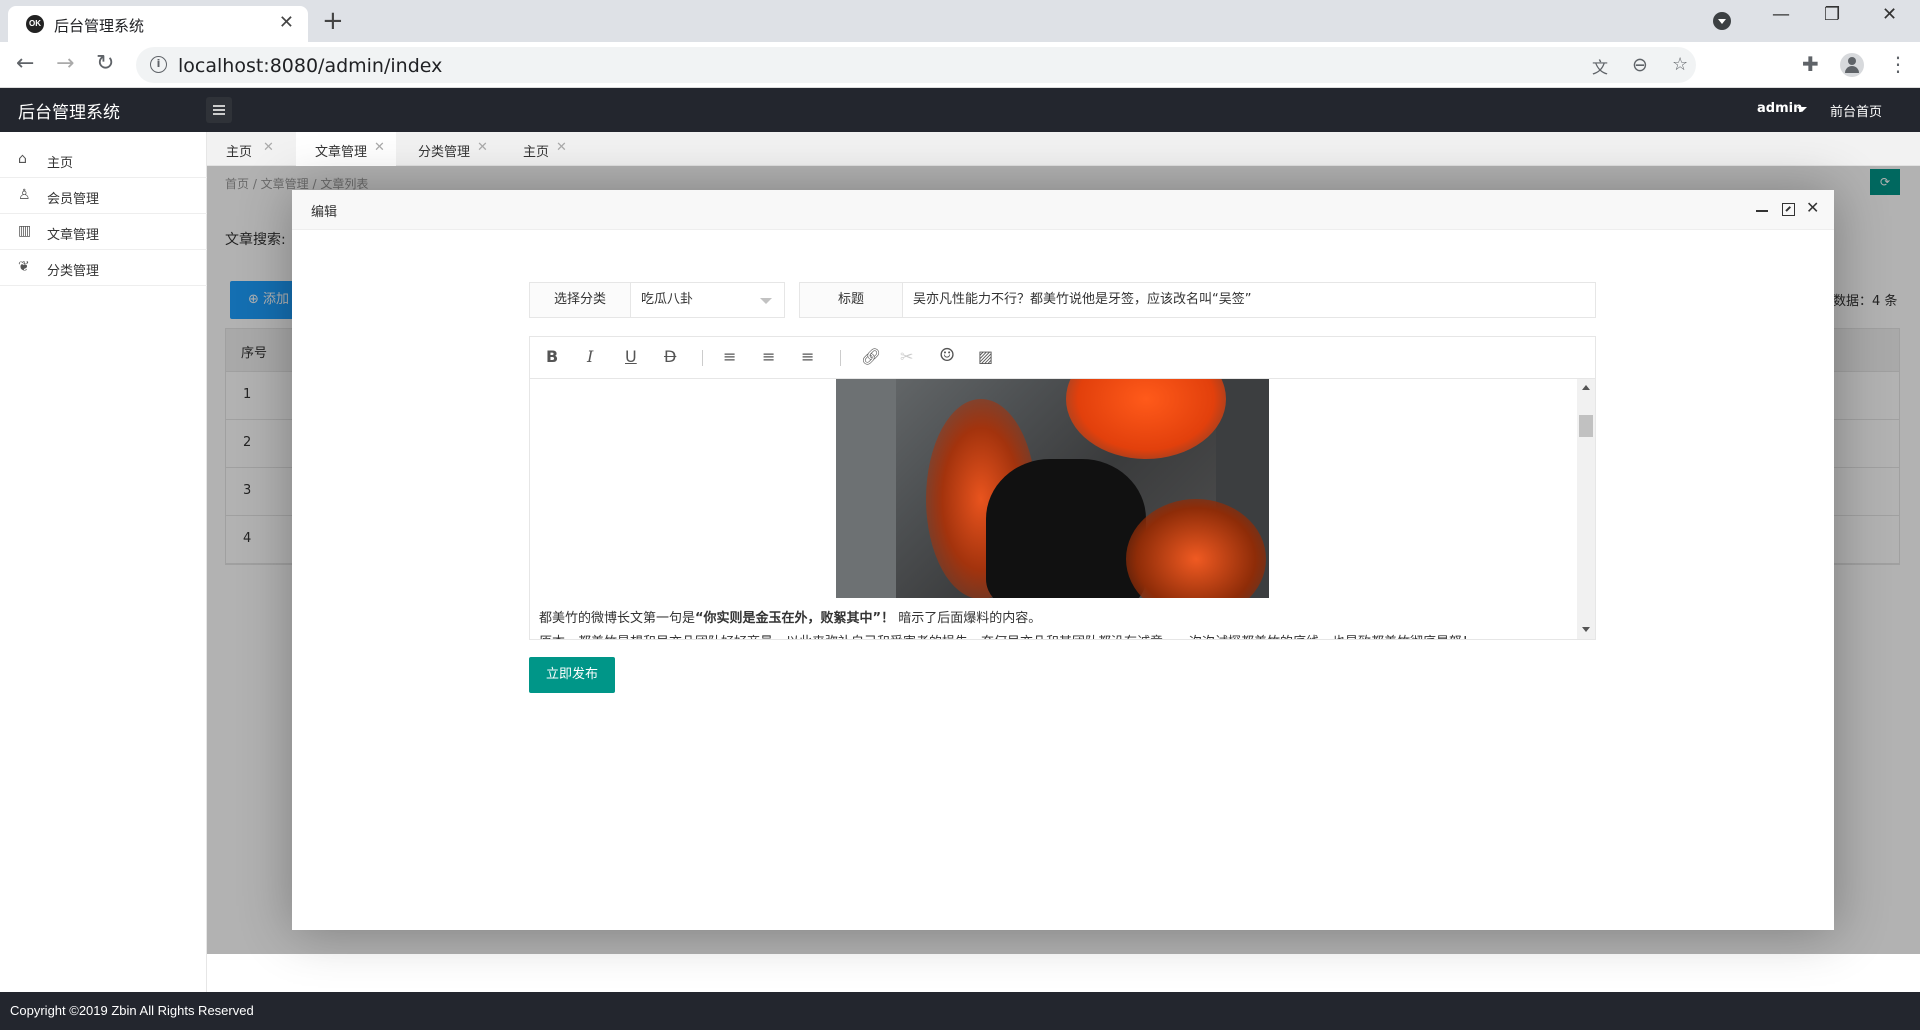 This screenshot has width=1920, height=1030. I want to click on tab-label: 文章管理, so click(341, 152).